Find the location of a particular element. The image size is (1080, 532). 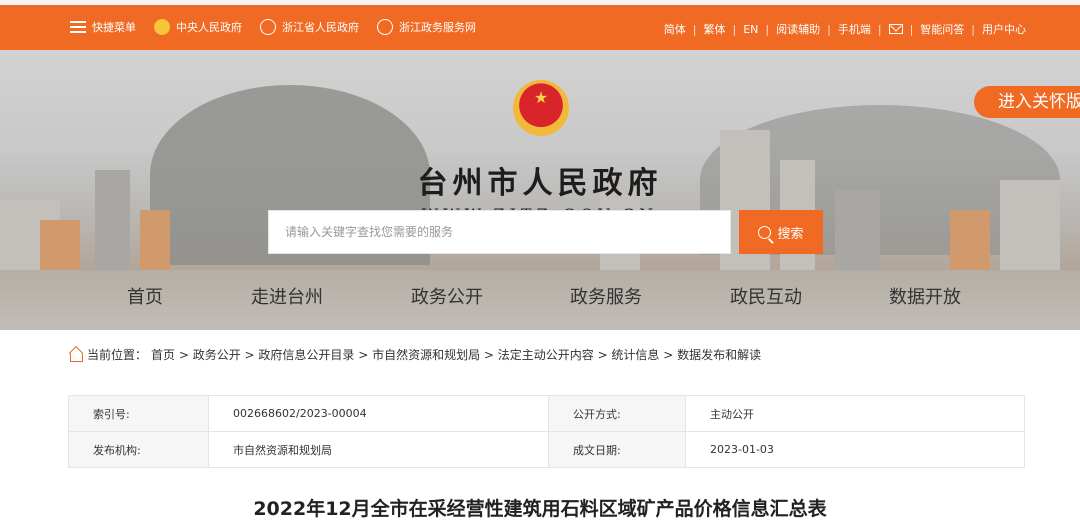

central-gov-link: 中央人民政府 is located at coordinates (198, 27).